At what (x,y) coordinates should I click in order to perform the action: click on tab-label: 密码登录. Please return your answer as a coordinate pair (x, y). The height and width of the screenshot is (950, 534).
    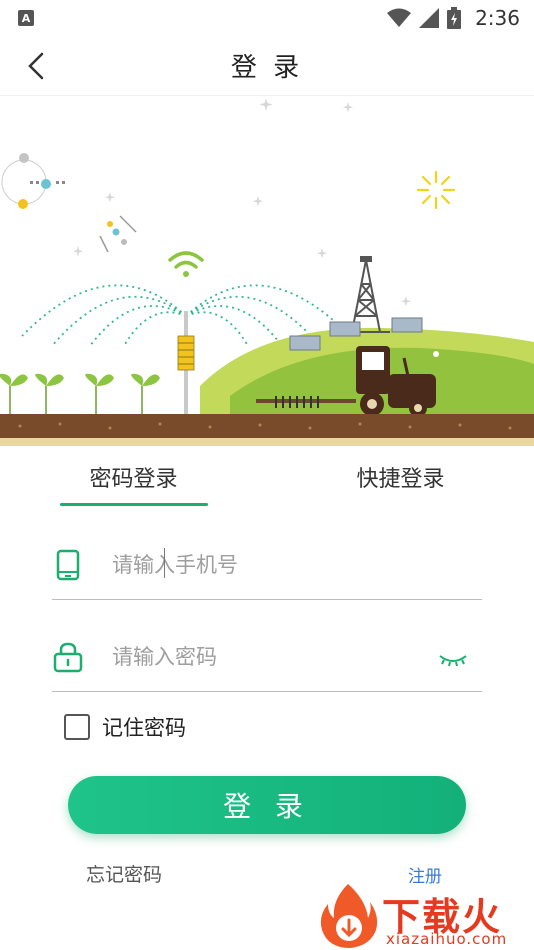
    Looking at the image, I should click on (133, 479).